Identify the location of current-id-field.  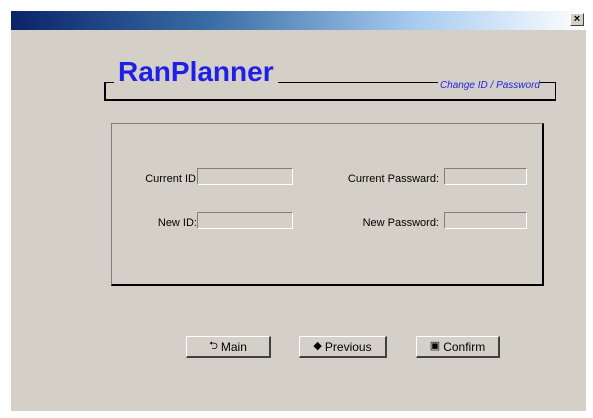
(245, 176).